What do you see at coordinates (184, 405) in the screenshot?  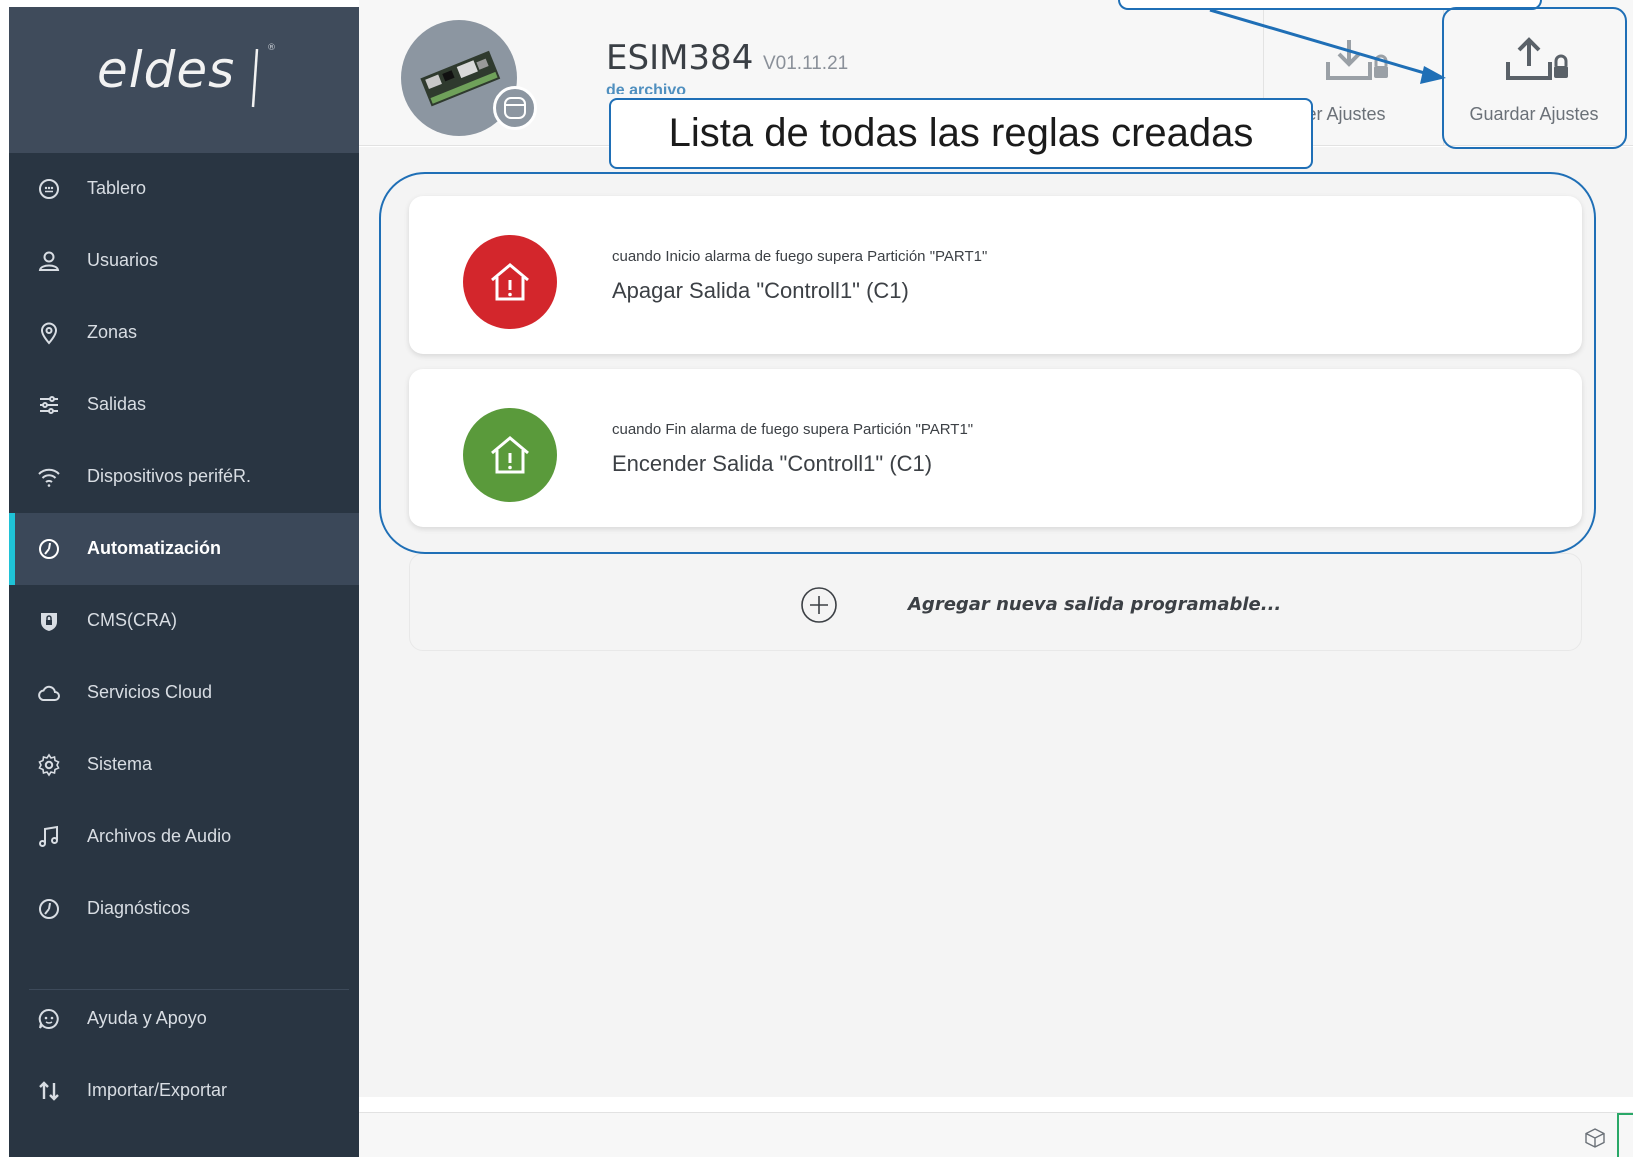 I see `sidebar-item-salidas: Salidas` at bounding box center [184, 405].